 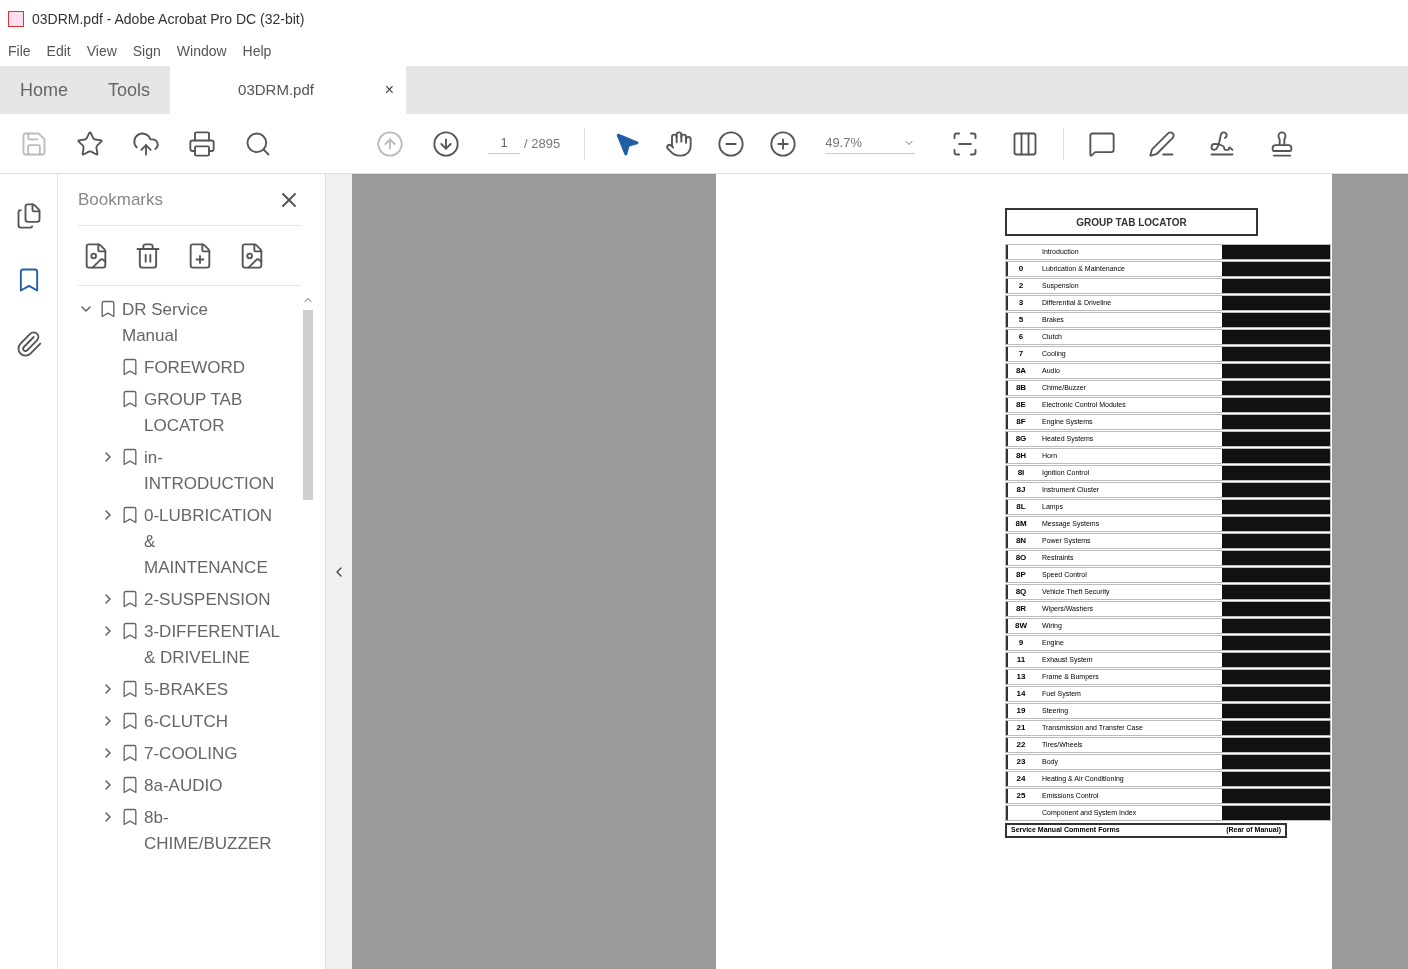 I want to click on bookmark-item: 8a-AUDIO, so click(x=212, y=786).